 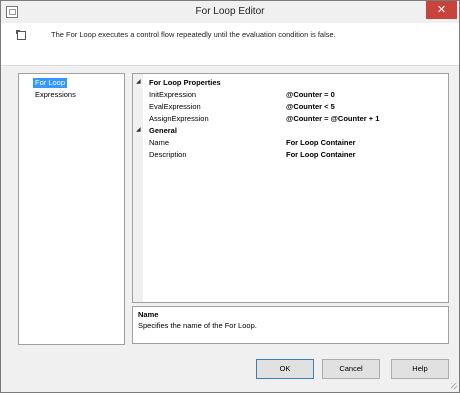 What do you see at coordinates (420, 369) in the screenshot?
I see `help-button: Help` at bounding box center [420, 369].